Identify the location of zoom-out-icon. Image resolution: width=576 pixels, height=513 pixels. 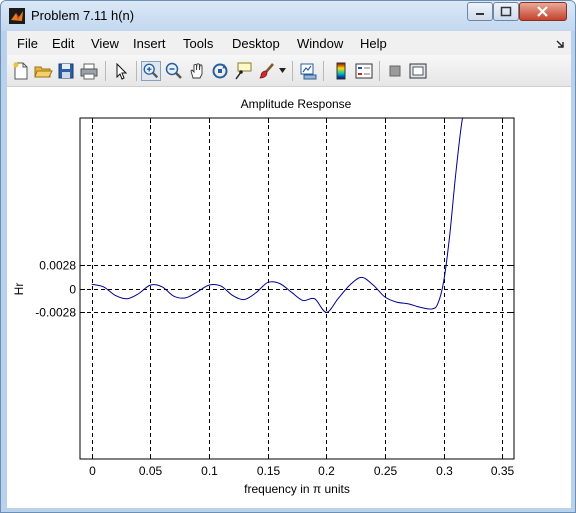
(174, 71).